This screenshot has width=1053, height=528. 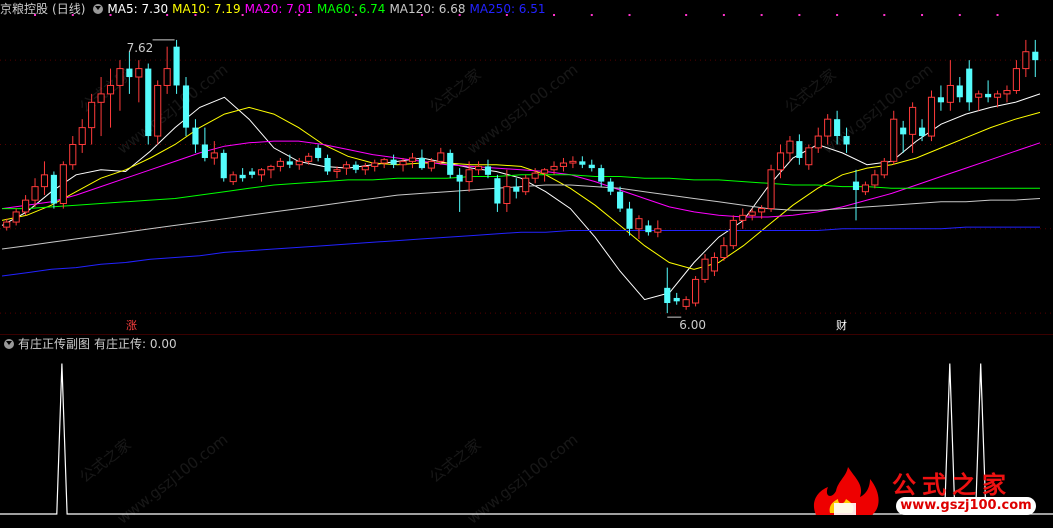 I want to click on flame-logo-icon, so click(x=846, y=491).